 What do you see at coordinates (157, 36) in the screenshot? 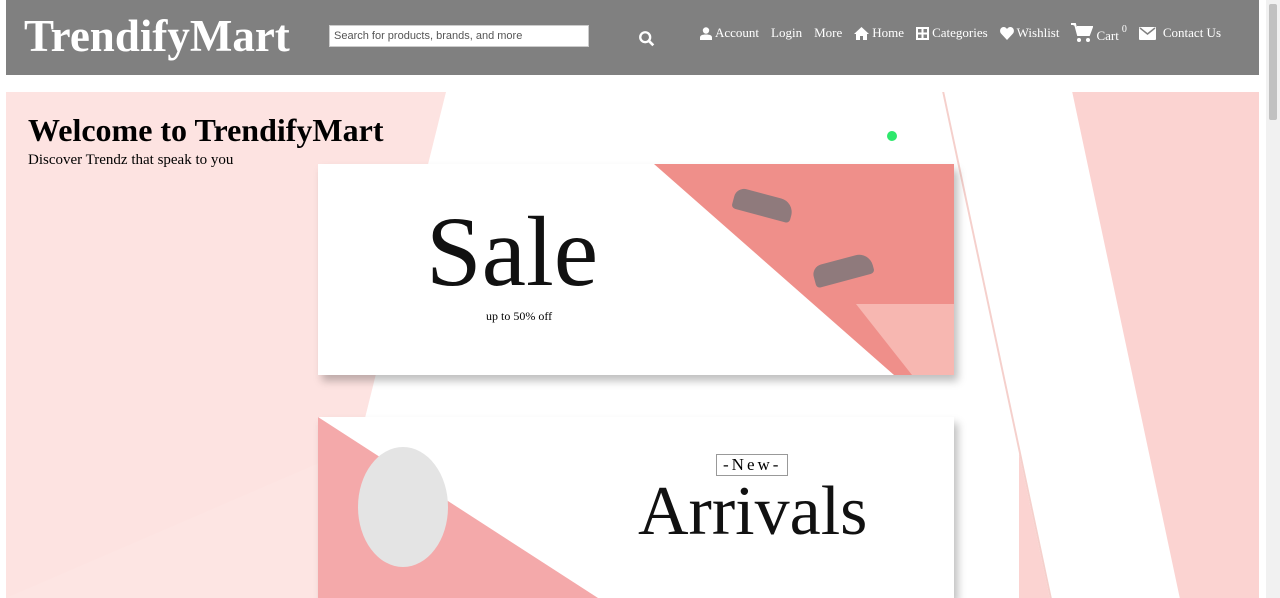
I see `logo: TrendifyMart` at bounding box center [157, 36].